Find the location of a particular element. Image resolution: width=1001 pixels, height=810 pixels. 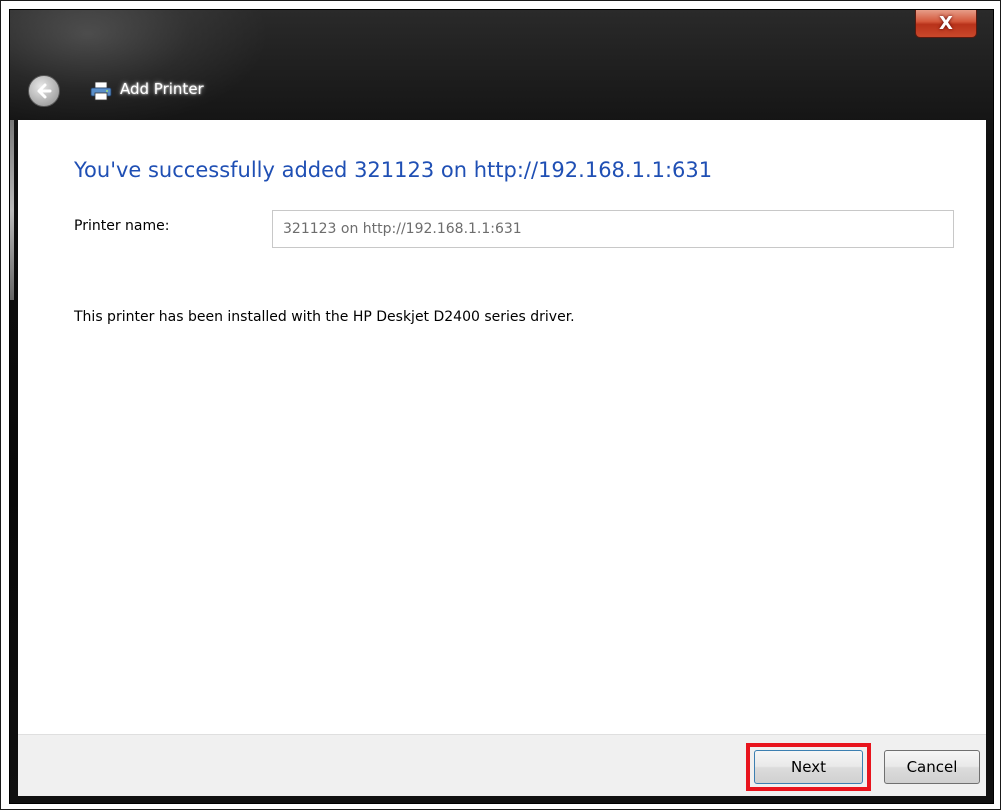

back-button is located at coordinates (44, 91).